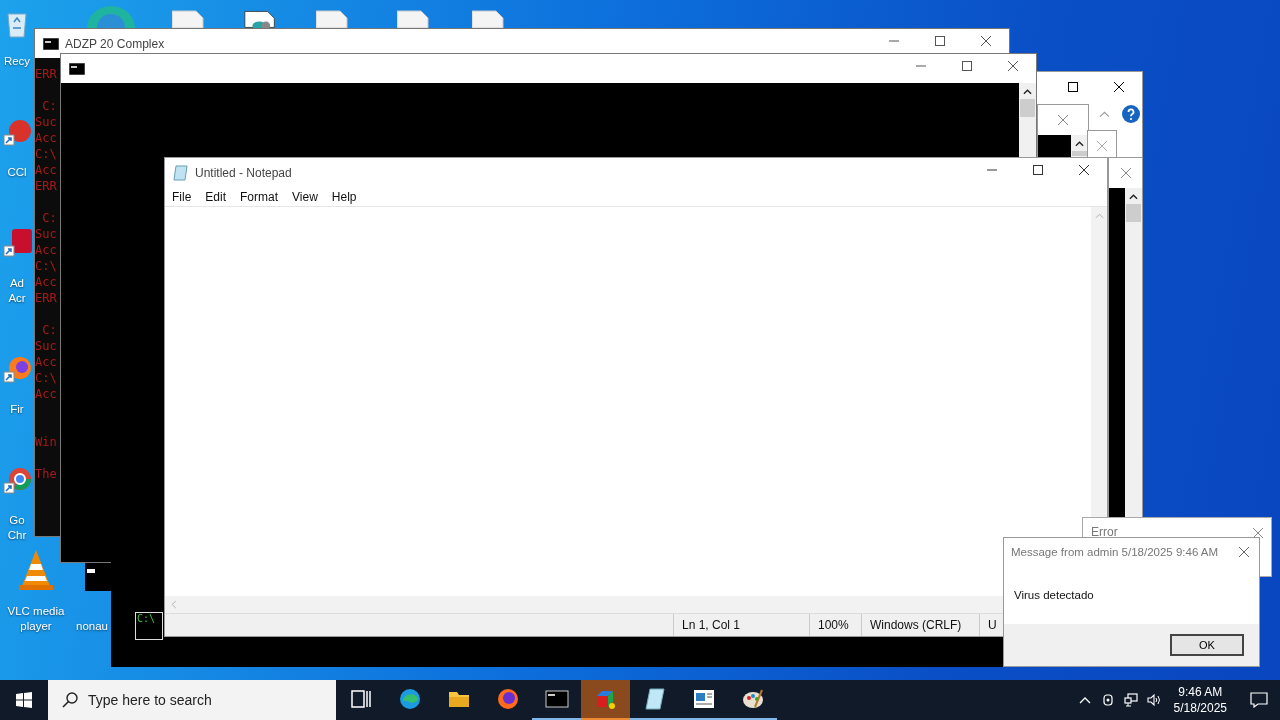 The width and height of the screenshot is (1280, 720). What do you see at coordinates (46, 442) in the screenshot?
I see `console-text: Win` at bounding box center [46, 442].